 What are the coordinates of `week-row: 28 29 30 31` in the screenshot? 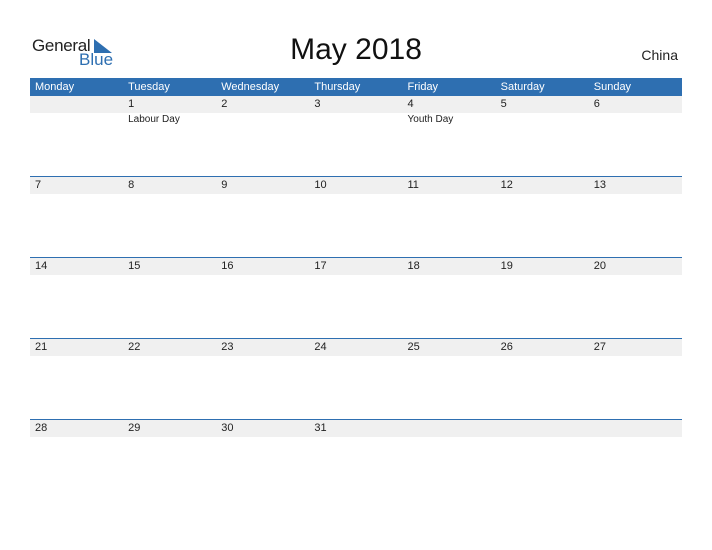 It's located at (356, 428).